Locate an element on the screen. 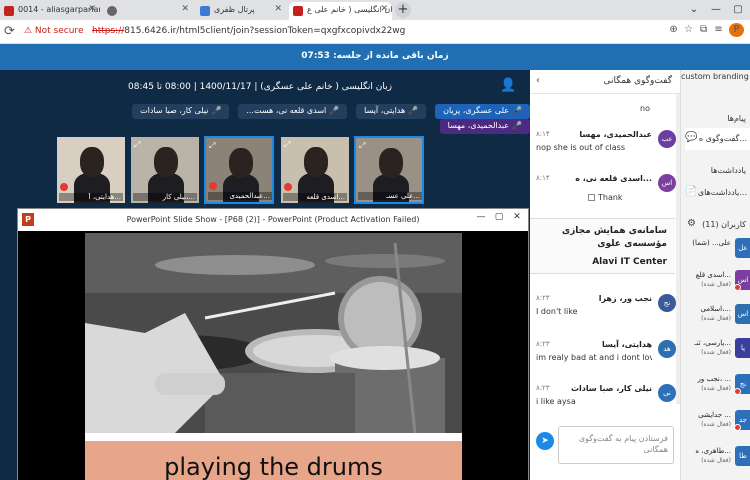  chat-sender: نیلی کار، صبا سادات is located at coordinates (611, 388).